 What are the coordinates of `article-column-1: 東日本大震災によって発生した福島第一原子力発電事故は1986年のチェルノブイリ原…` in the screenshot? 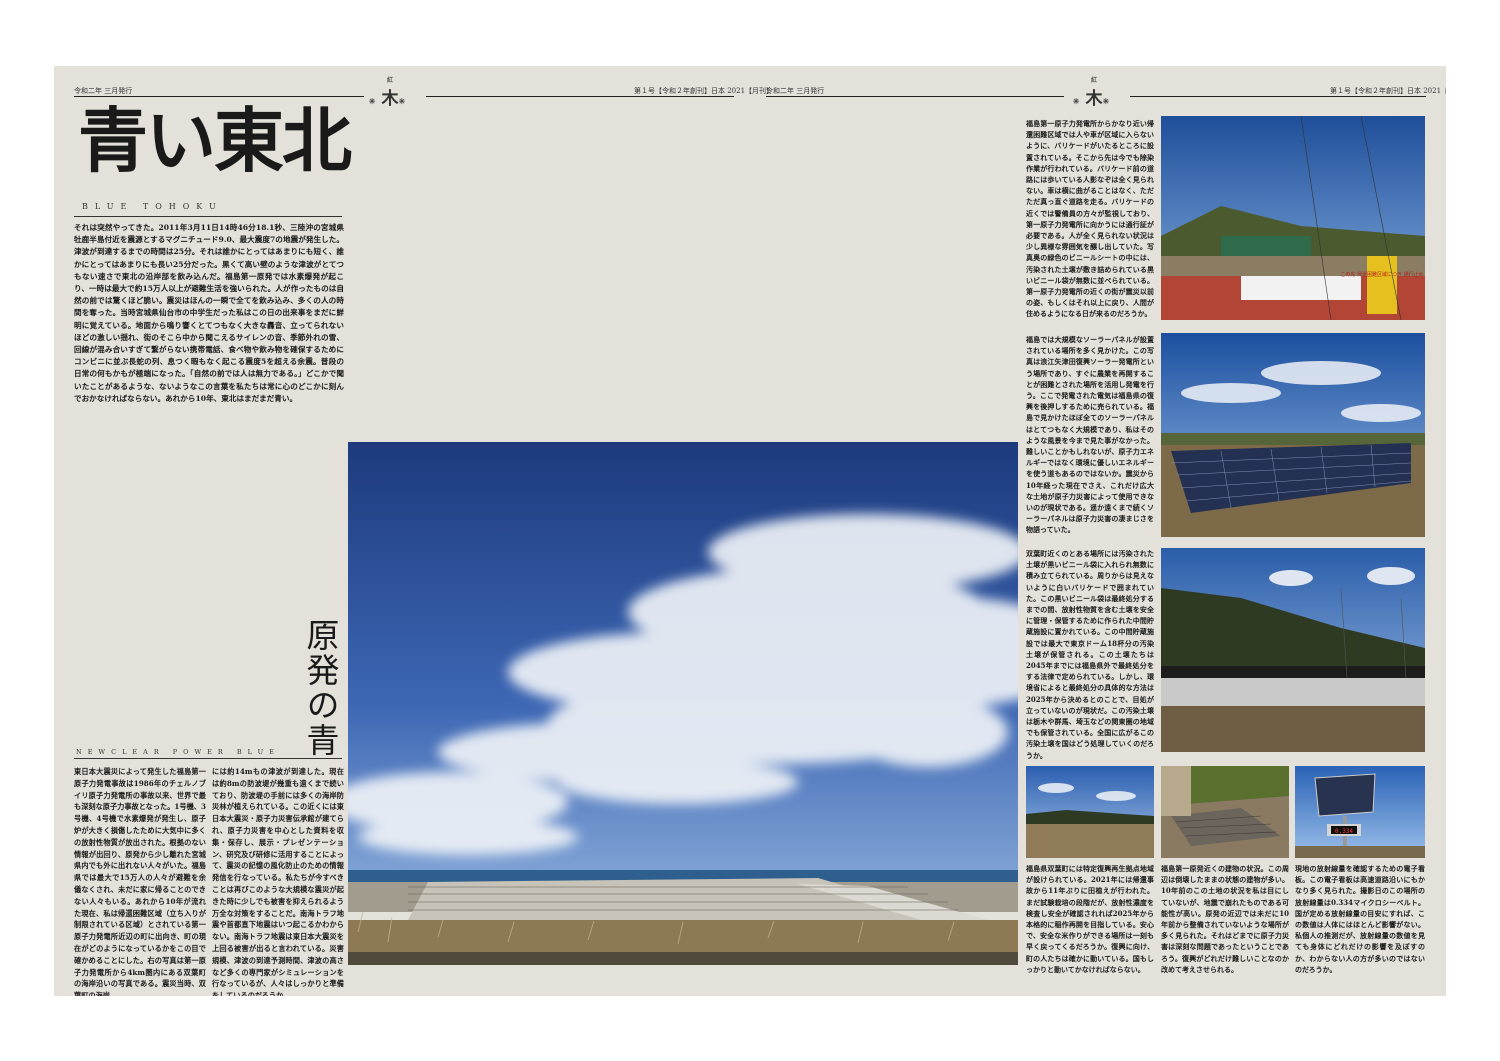 It's located at (140, 881).